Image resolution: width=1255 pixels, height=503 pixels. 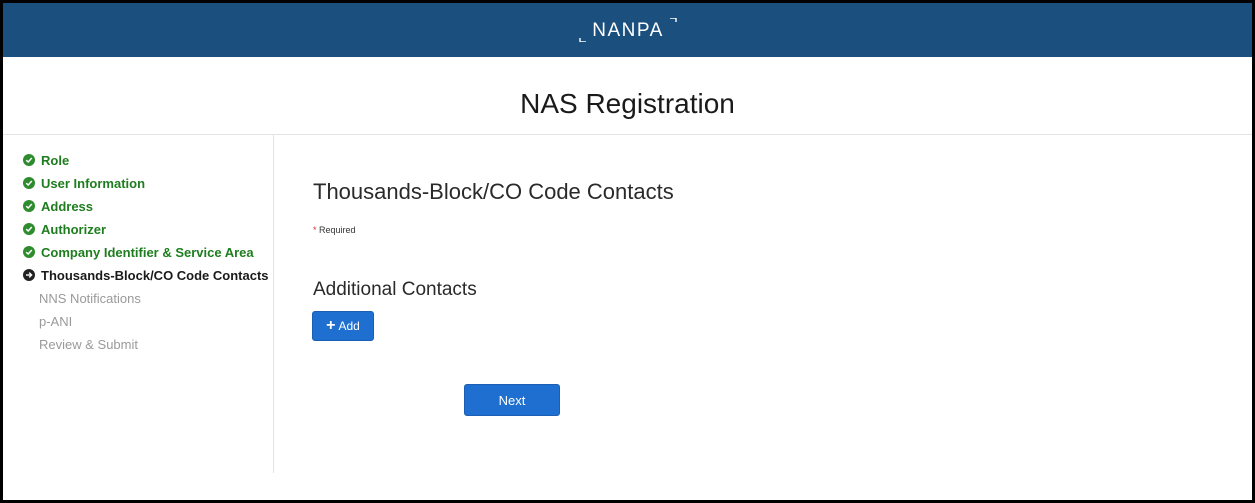 I want to click on step-role: Role, so click(x=46, y=160).